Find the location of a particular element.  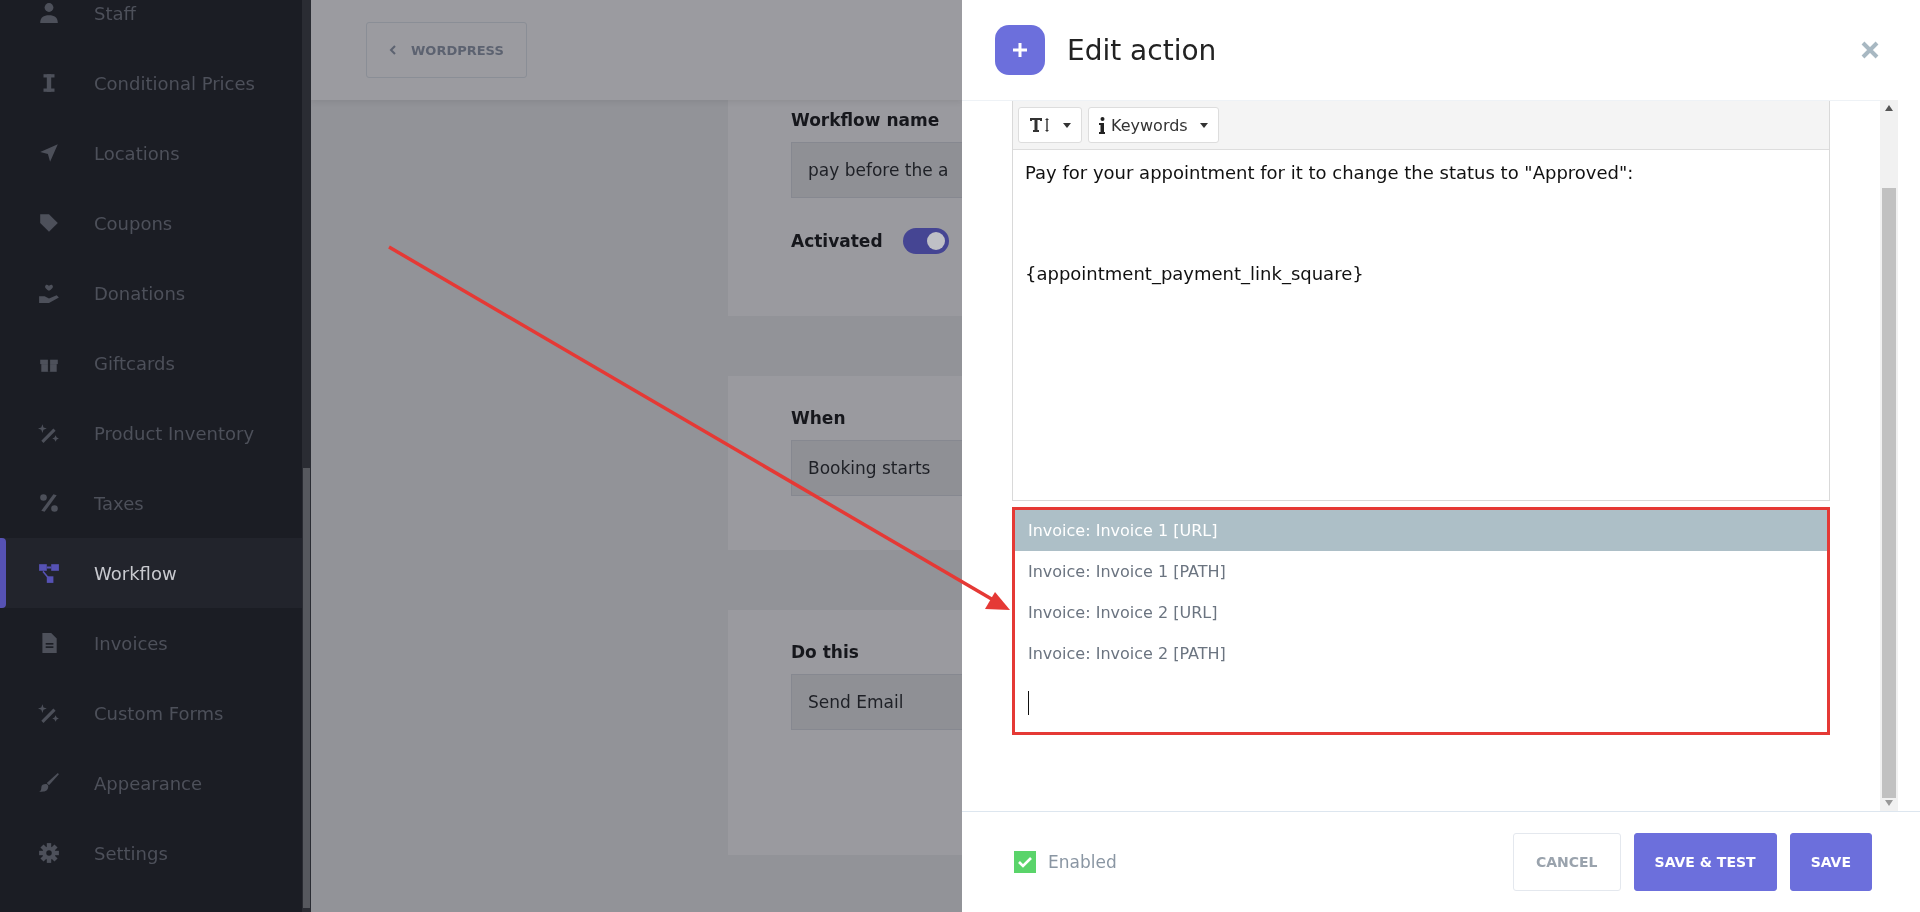

close-icon is located at coordinates (1870, 50).